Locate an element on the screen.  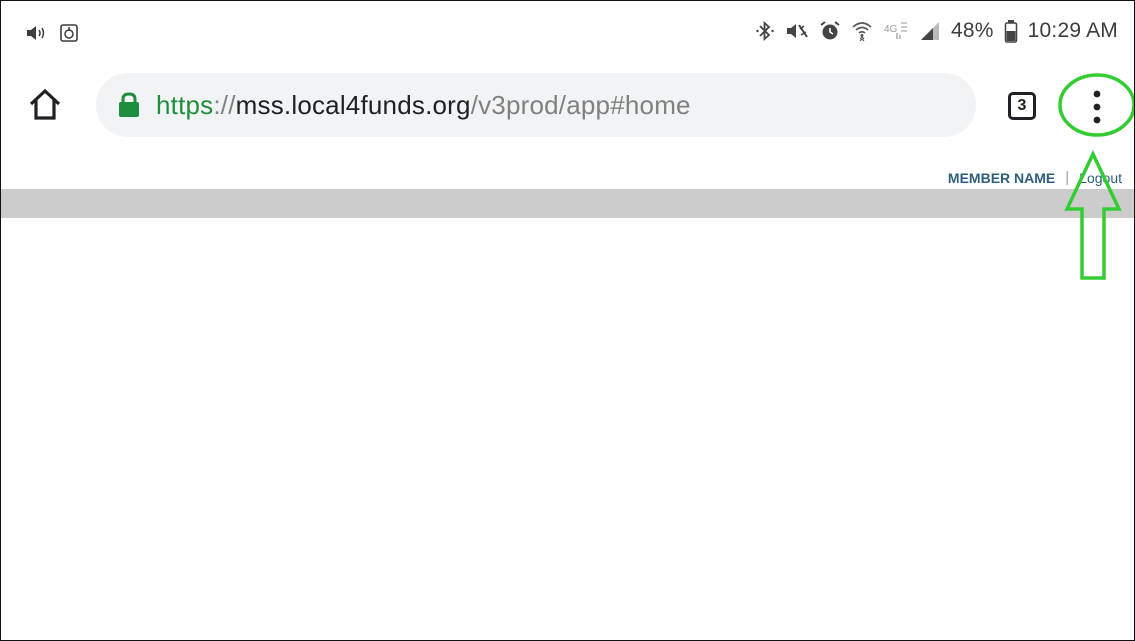
tab-switcher-button: 3 is located at coordinates (1022, 106).